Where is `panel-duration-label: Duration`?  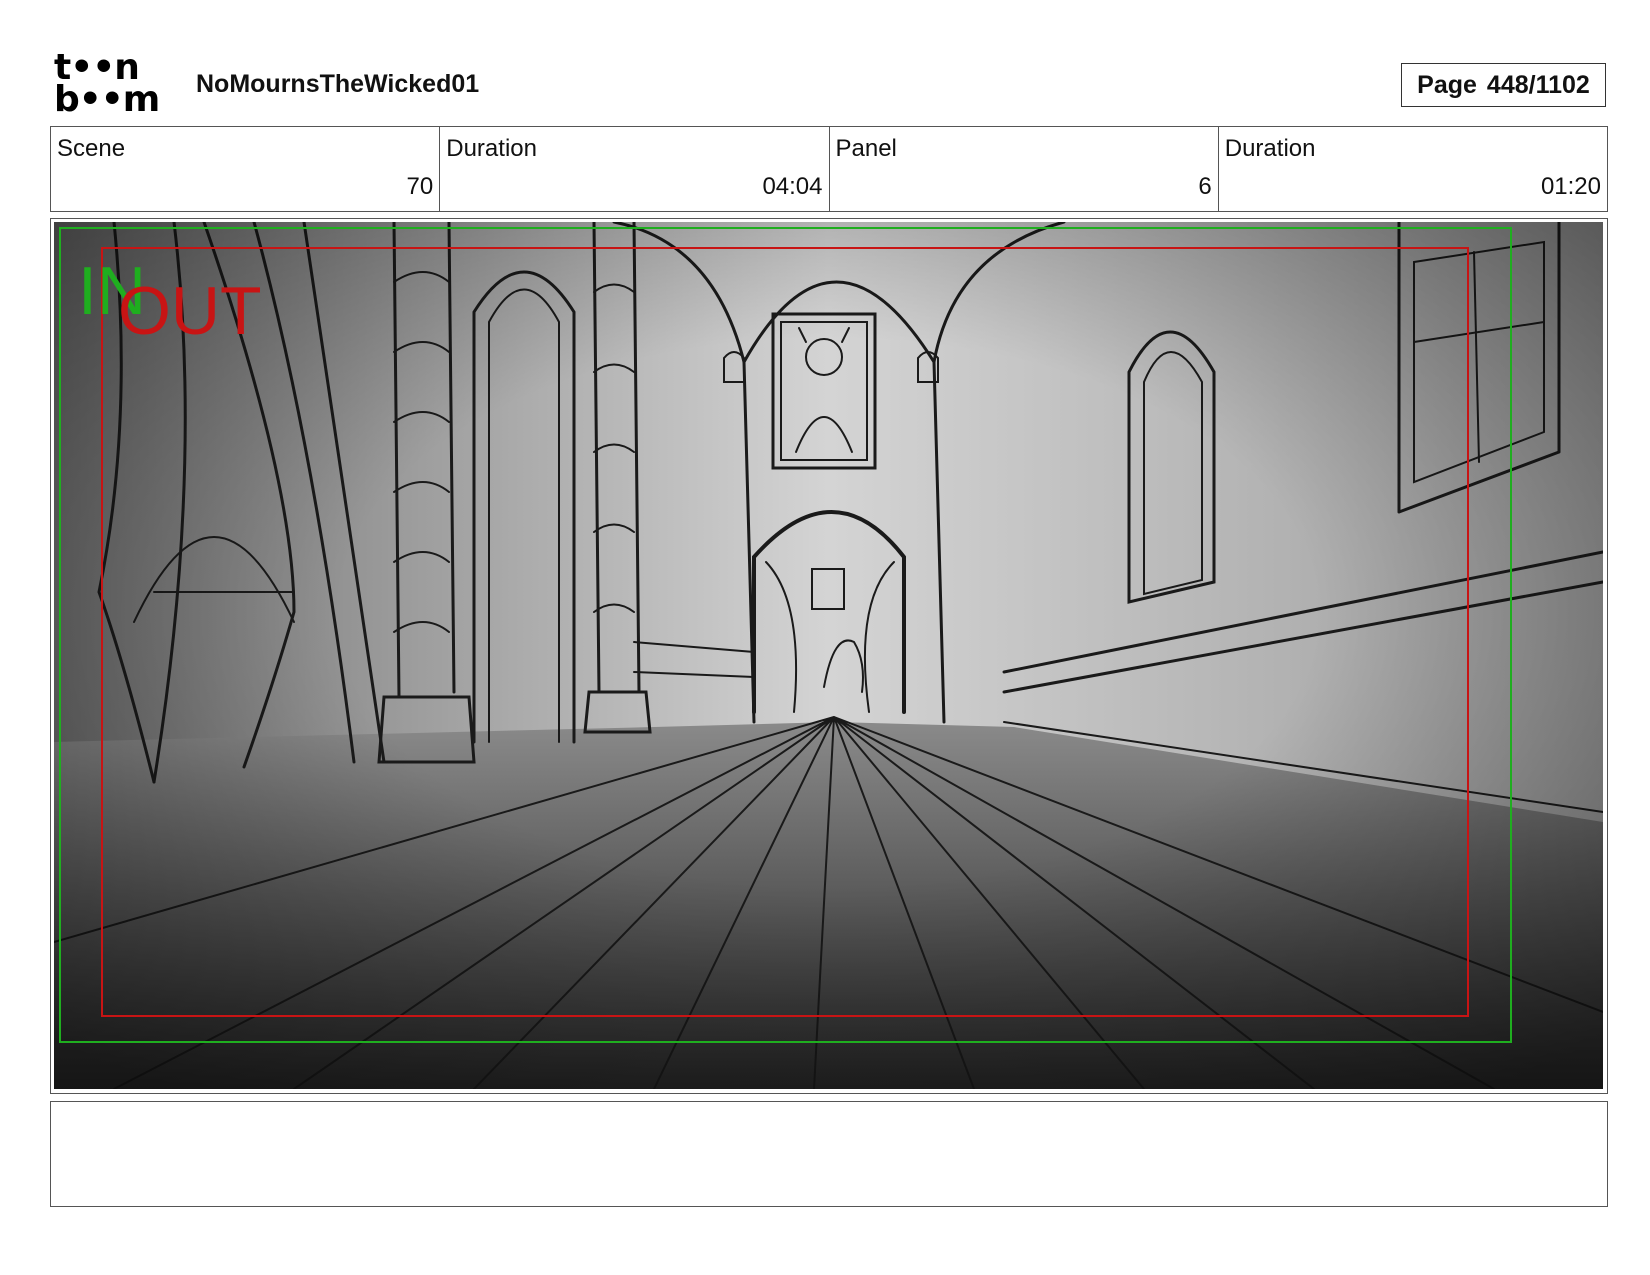
panel-duration-label: Duration is located at coordinates (1270, 148).